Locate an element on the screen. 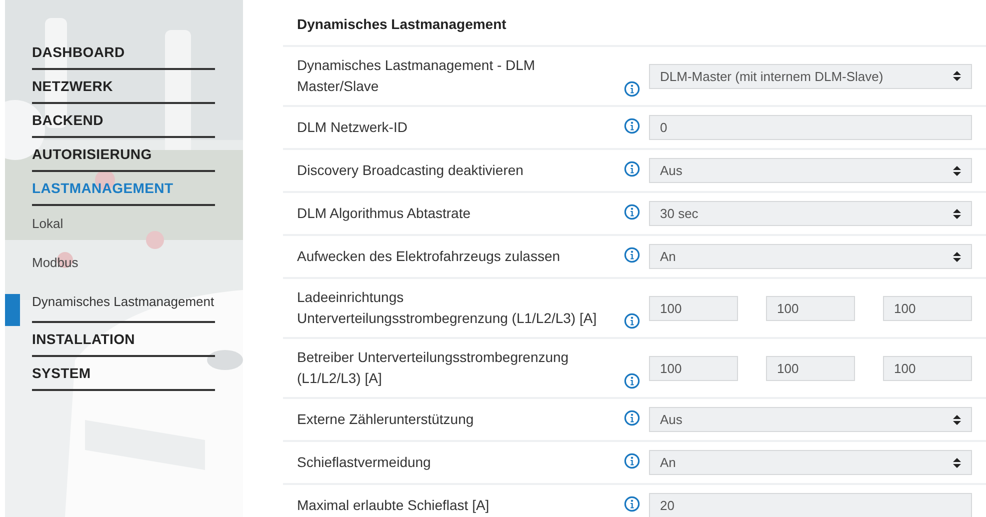 The height and width of the screenshot is (517, 986). dropdown: 30 sec is located at coordinates (810, 213).